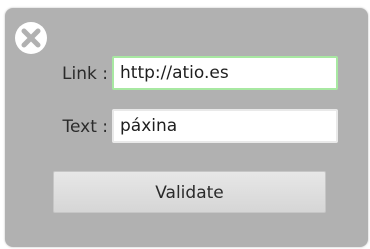 This screenshot has height=249, width=370. Describe the element at coordinates (85, 127) in the screenshot. I see `text-label: Text :` at that location.